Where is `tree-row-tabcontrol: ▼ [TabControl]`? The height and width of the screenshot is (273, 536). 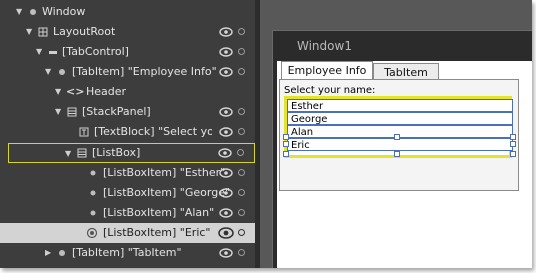 tree-row-tabcontrol: ▼ [TabControl] is located at coordinates (127, 52).